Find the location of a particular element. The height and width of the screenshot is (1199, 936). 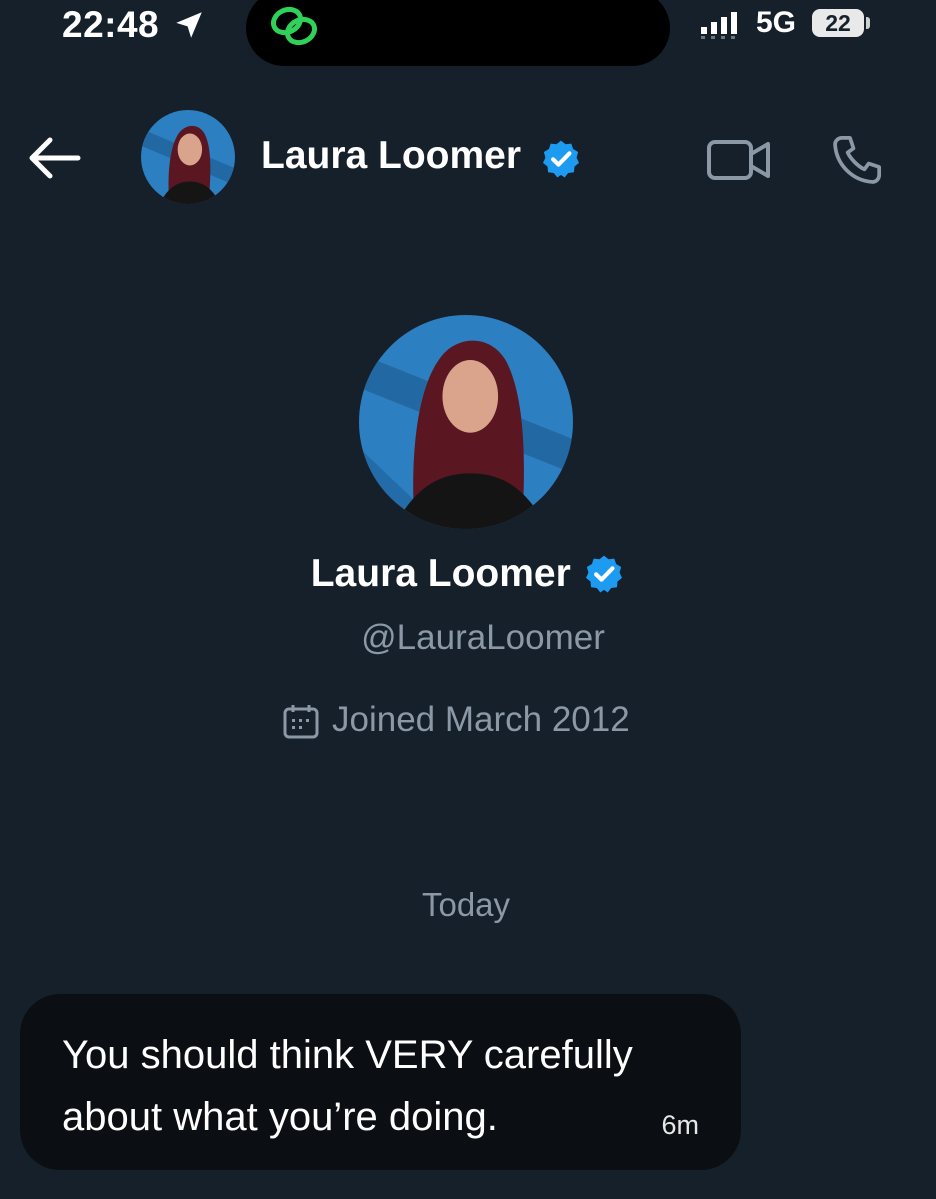

date-separator: Today is located at coordinates (466, 904).